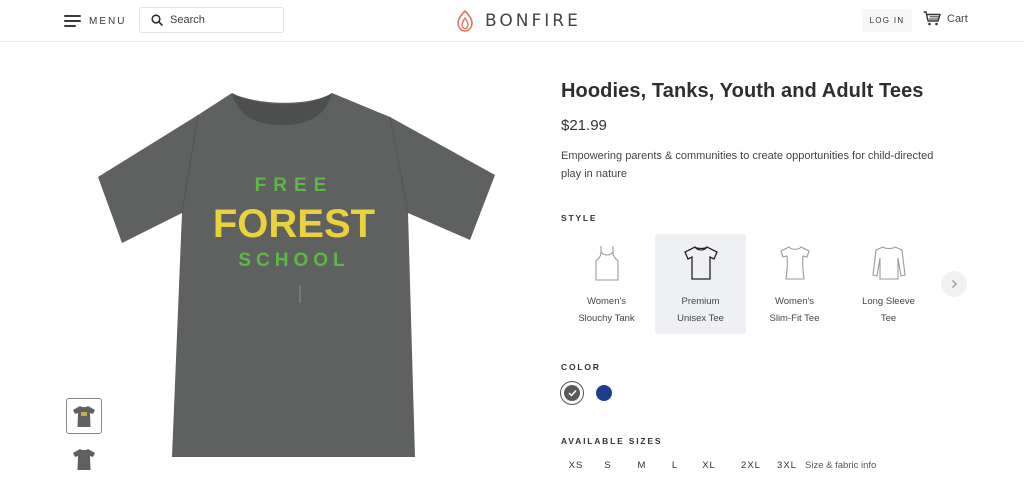 The height and width of the screenshot is (502, 1024). I want to click on search-input, so click(225, 20).